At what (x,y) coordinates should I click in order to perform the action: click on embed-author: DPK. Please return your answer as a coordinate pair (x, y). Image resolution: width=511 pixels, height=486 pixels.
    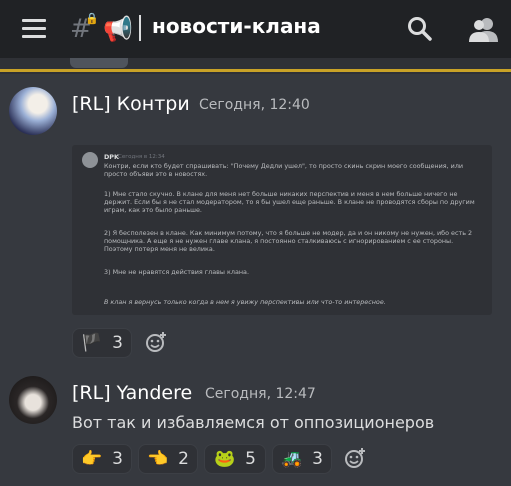
    Looking at the image, I should click on (111, 157).